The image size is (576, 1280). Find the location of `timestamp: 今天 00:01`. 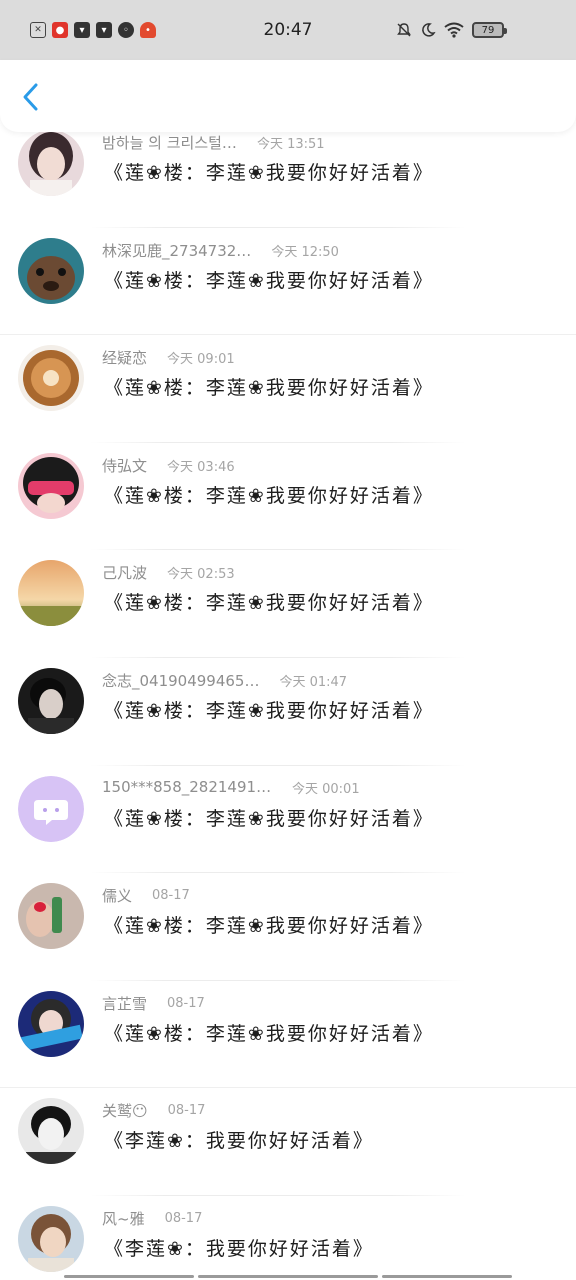

timestamp: 今天 00:01 is located at coordinates (326, 789).